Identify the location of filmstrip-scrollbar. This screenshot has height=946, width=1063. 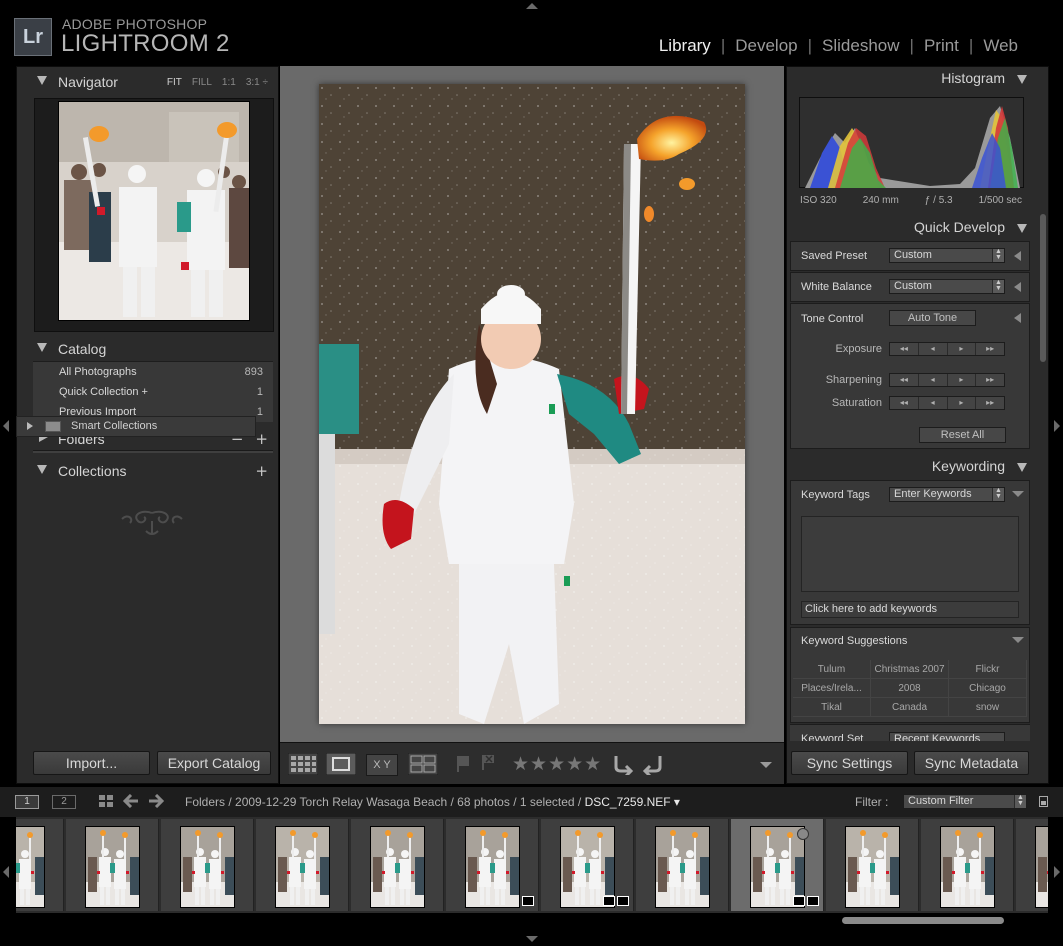
(923, 920).